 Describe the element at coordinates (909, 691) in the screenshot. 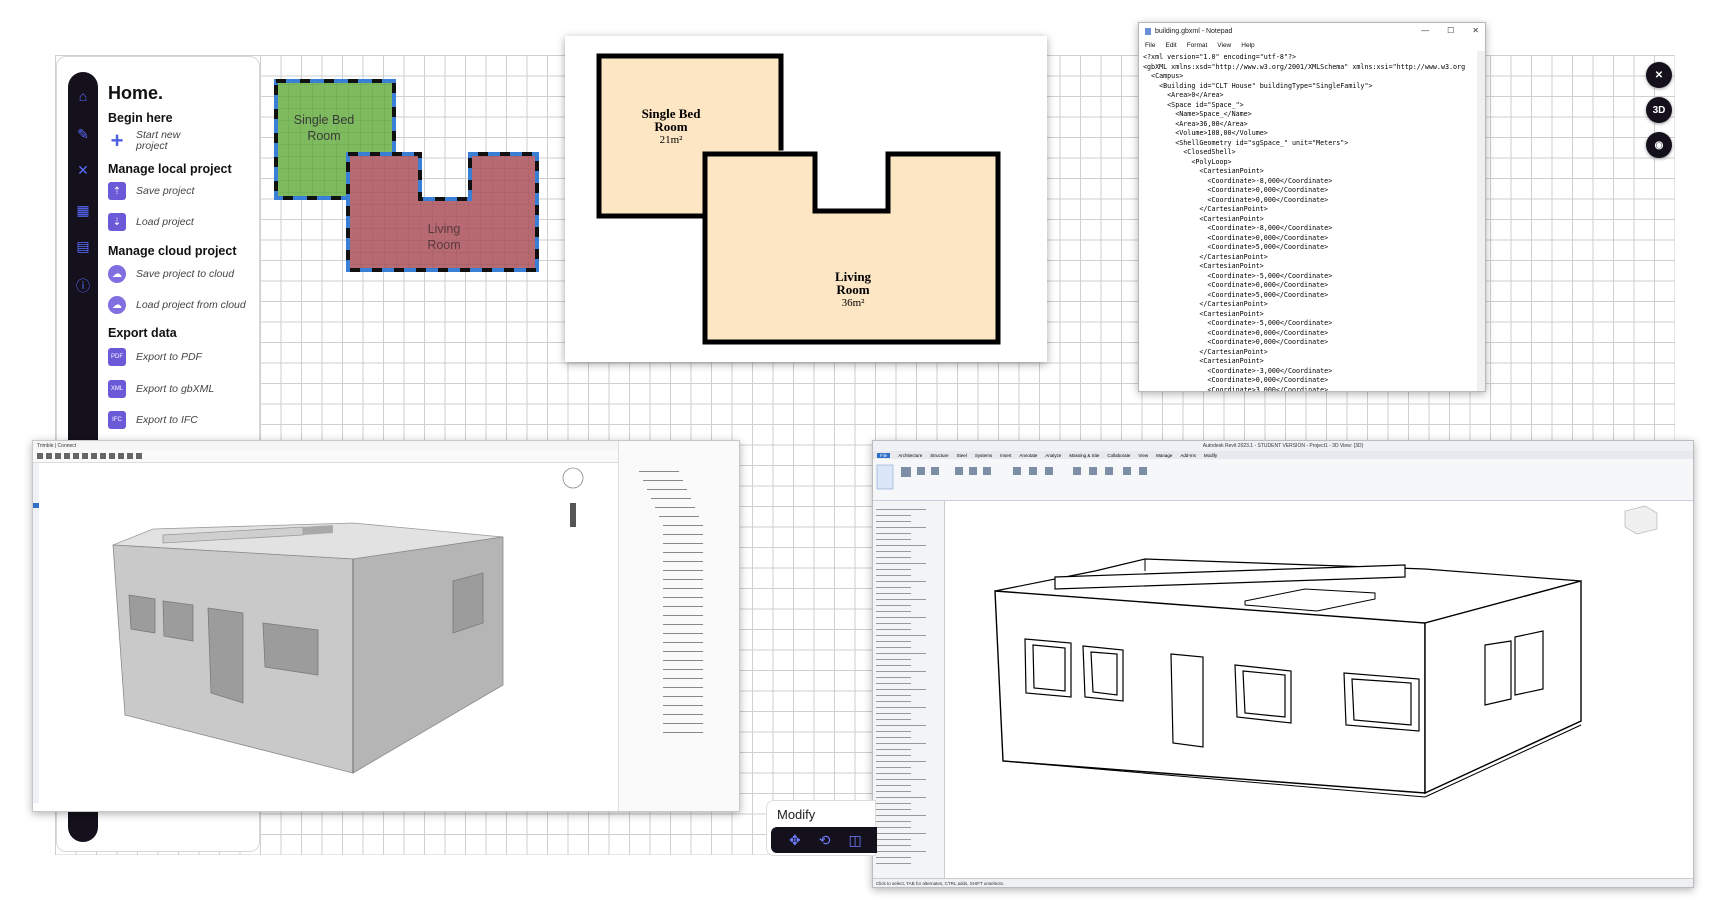

I see `revit-properties-palette` at that location.